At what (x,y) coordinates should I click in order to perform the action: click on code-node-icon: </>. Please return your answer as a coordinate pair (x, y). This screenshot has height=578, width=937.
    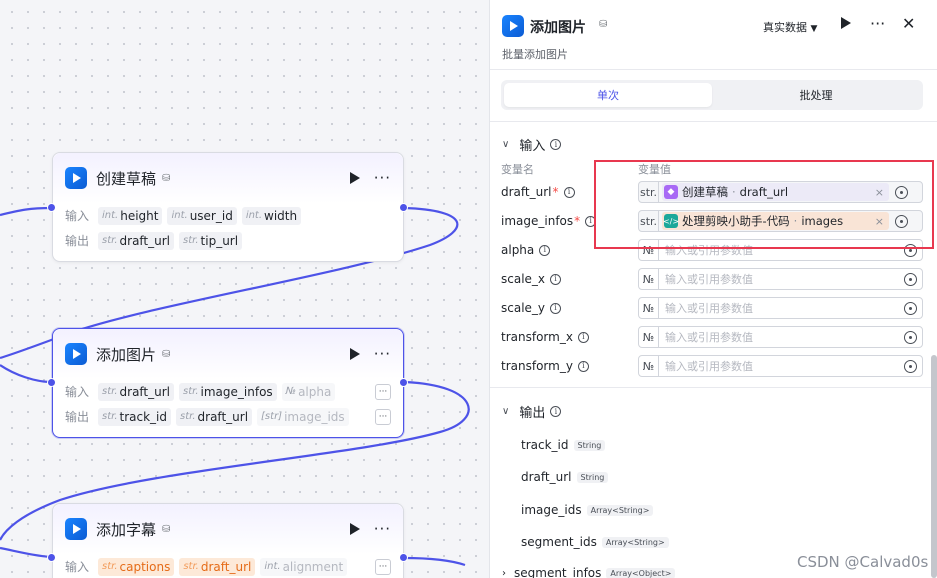
    Looking at the image, I should click on (671, 221).